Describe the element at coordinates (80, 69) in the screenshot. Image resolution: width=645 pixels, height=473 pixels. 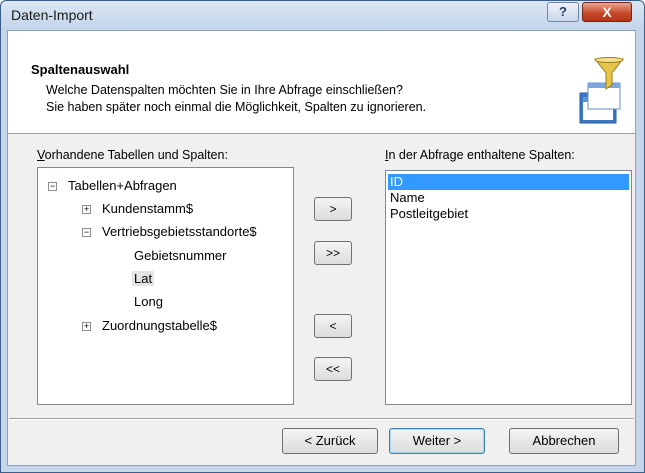
I see `page-title: Spaltenauswahl` at that location.